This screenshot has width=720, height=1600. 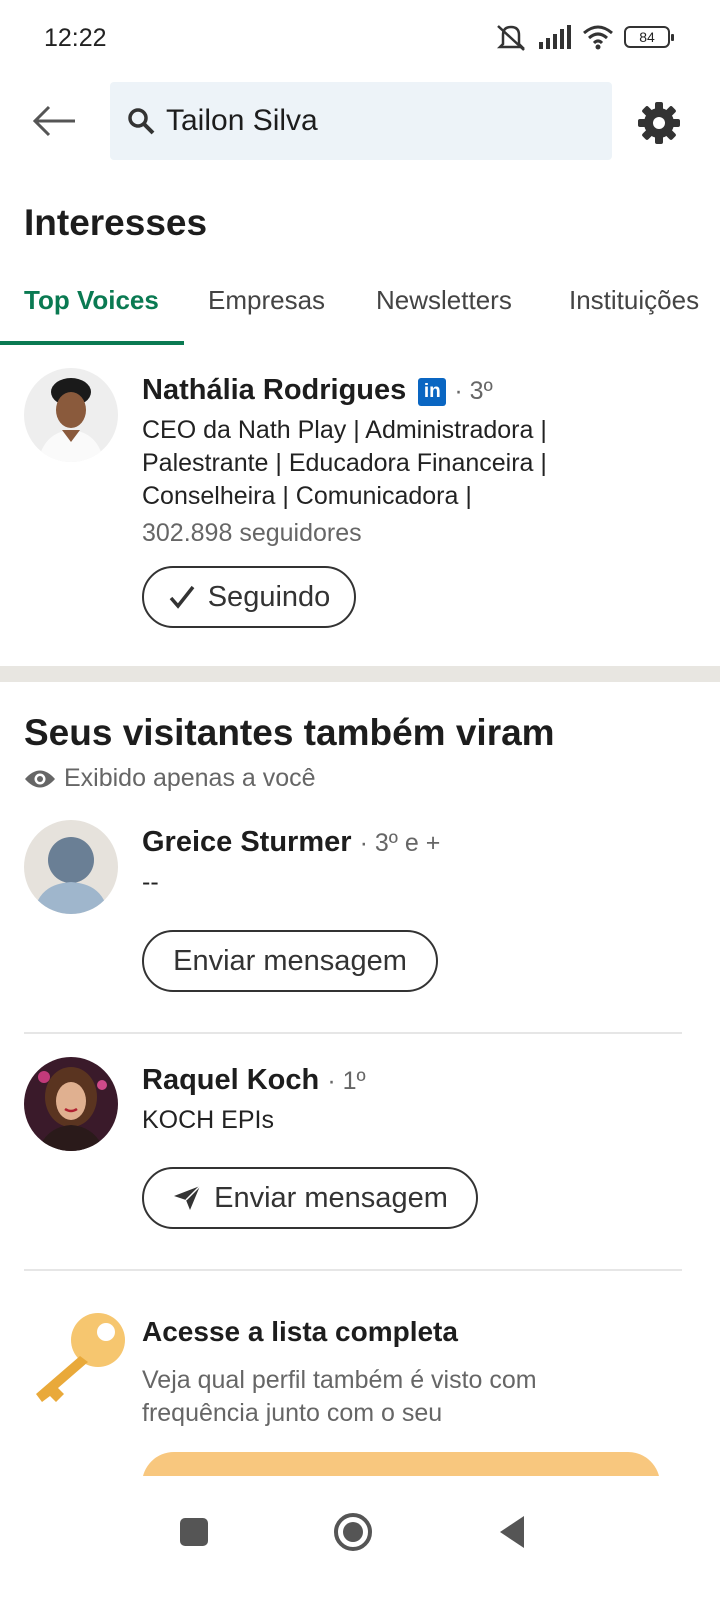 I want to click on system-nav-bar, so click(x=360, y=1538).